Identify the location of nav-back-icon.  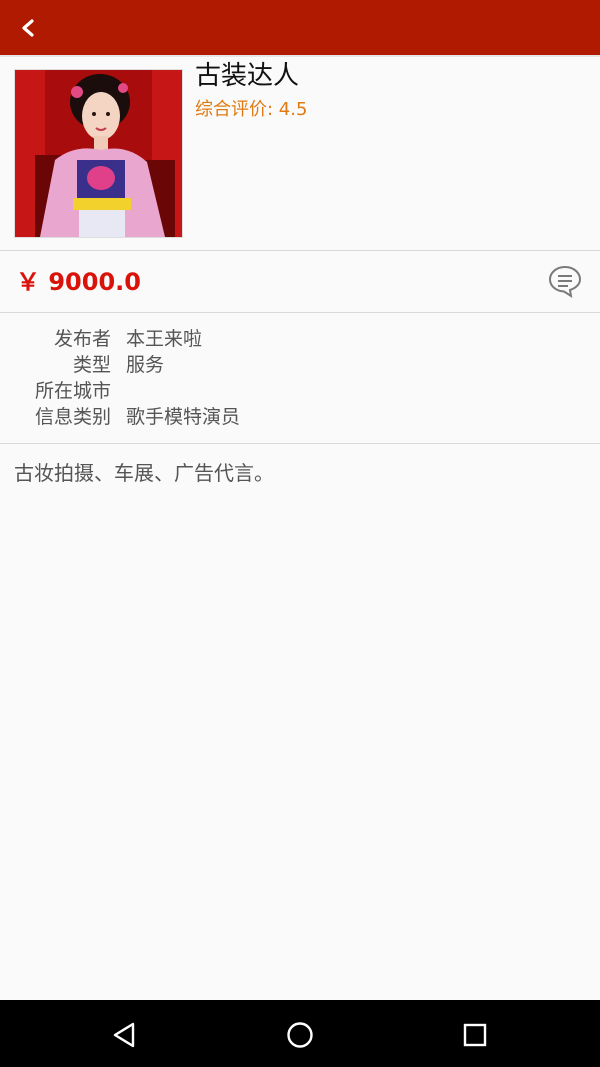
(124, 1035).